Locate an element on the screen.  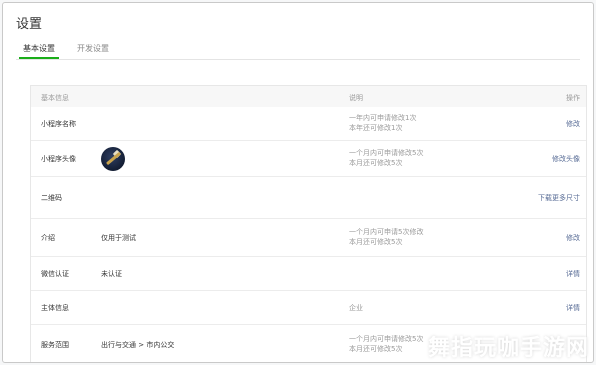
row-label: 小程序头像 is located at coordinates (58, 159).